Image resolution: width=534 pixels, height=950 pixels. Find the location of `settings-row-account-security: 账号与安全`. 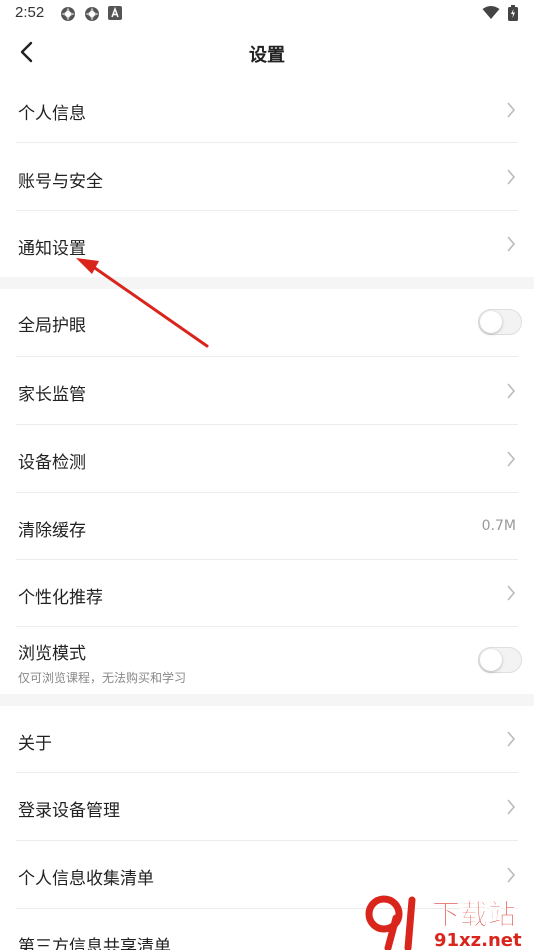

settings-row-account-security: 账号与安全 is located at coordinates (267, 177).